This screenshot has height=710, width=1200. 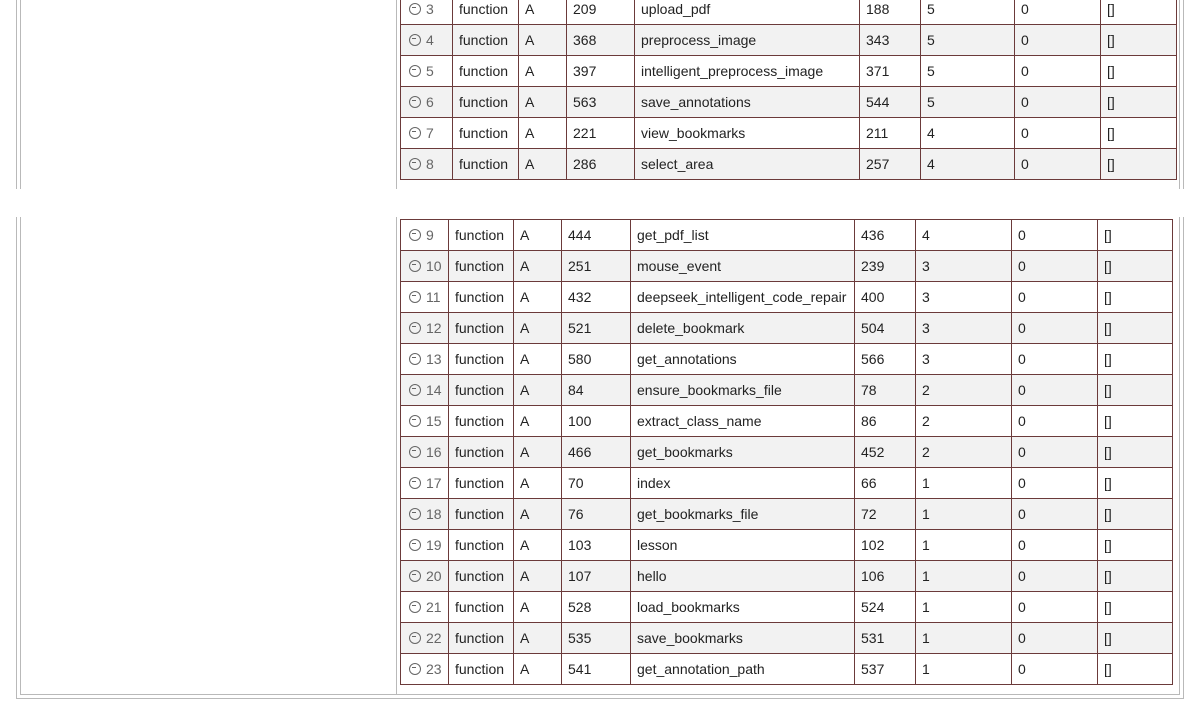 What do you see at coordinates (424, 235) in the screenshot?
I see `row-number-cell: 9` at bounding box center [424, 235].